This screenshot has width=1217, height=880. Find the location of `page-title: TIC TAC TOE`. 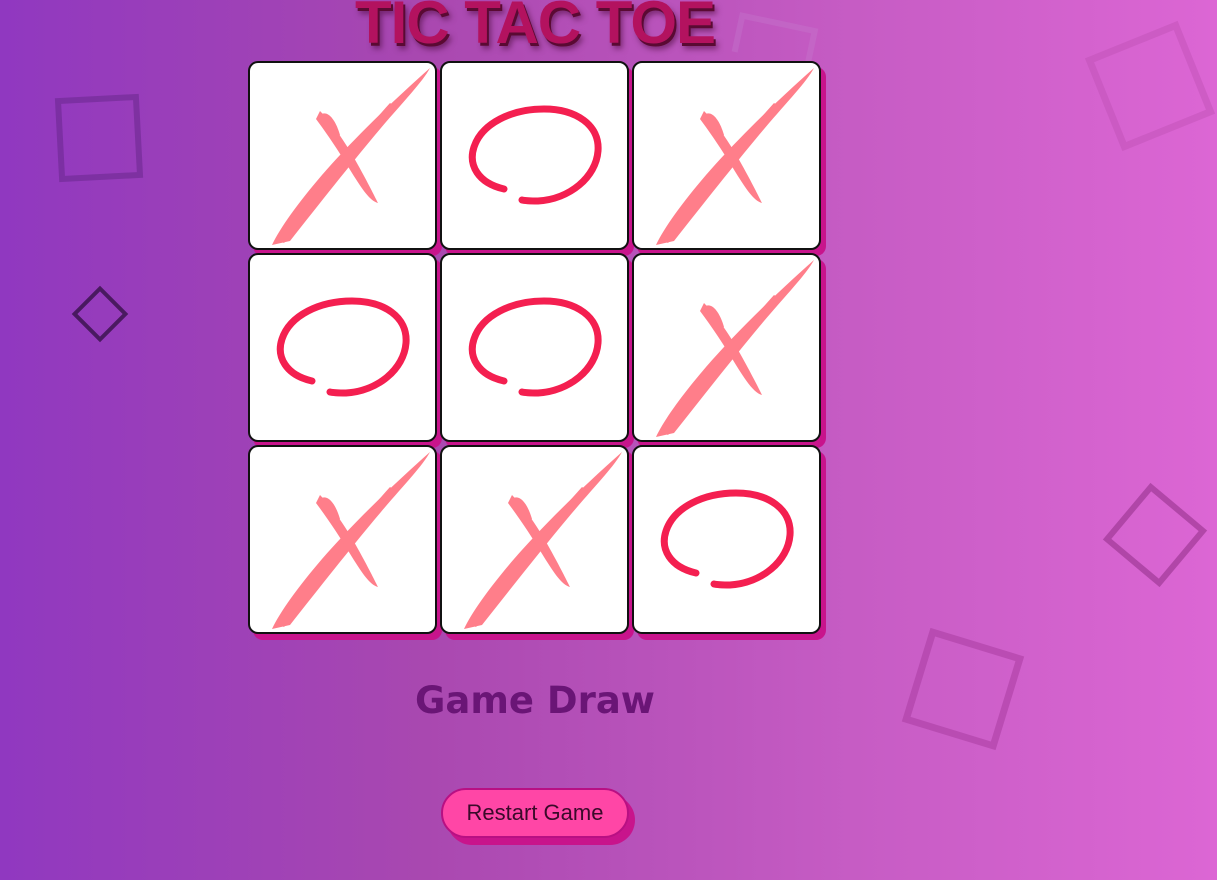

page-title: TIC TAC TOE is located at coordinates (535, 28).